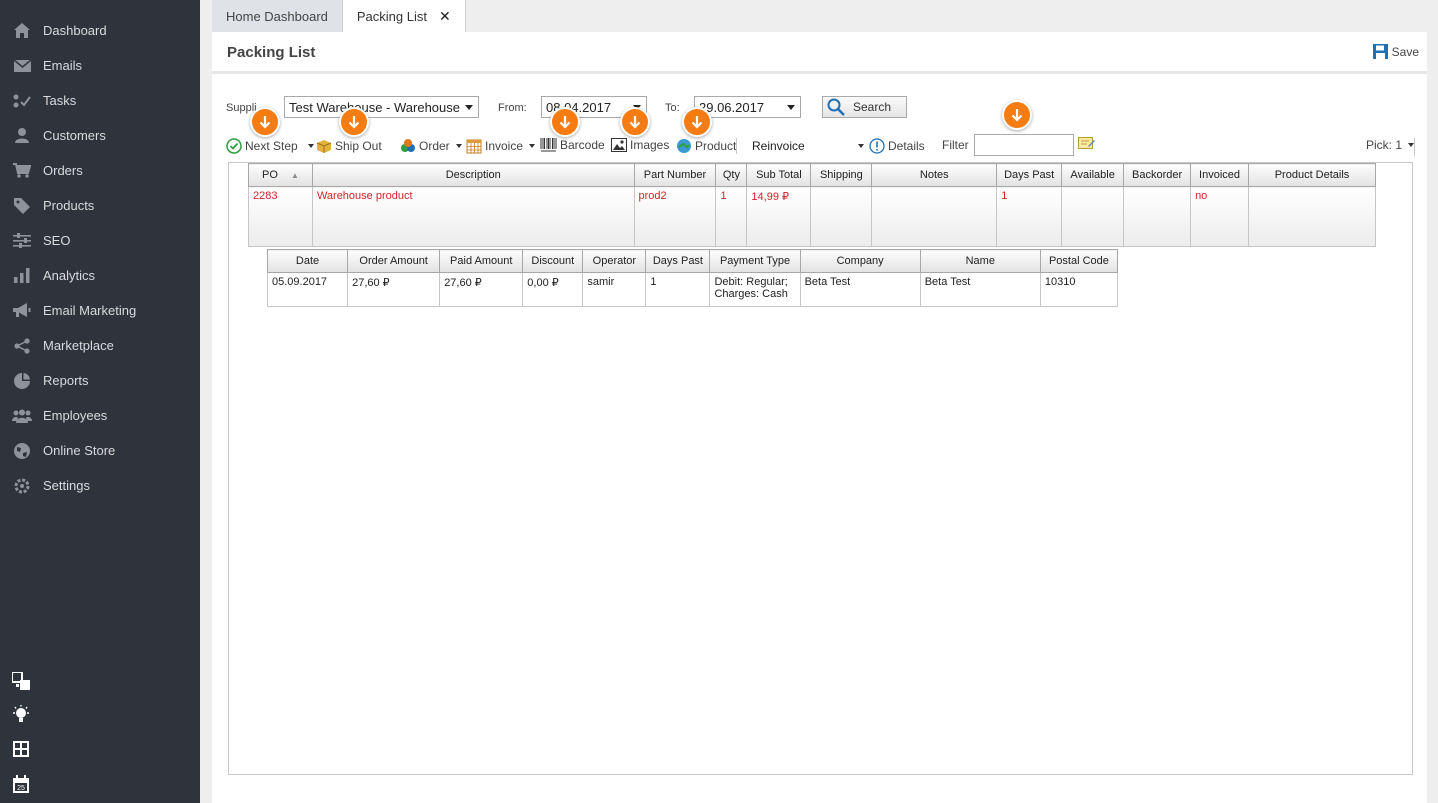 The width and height of the screenshot is (1438, 803). I want to click on cell-sub-total: 14,99 ₽, so click(779, 216).